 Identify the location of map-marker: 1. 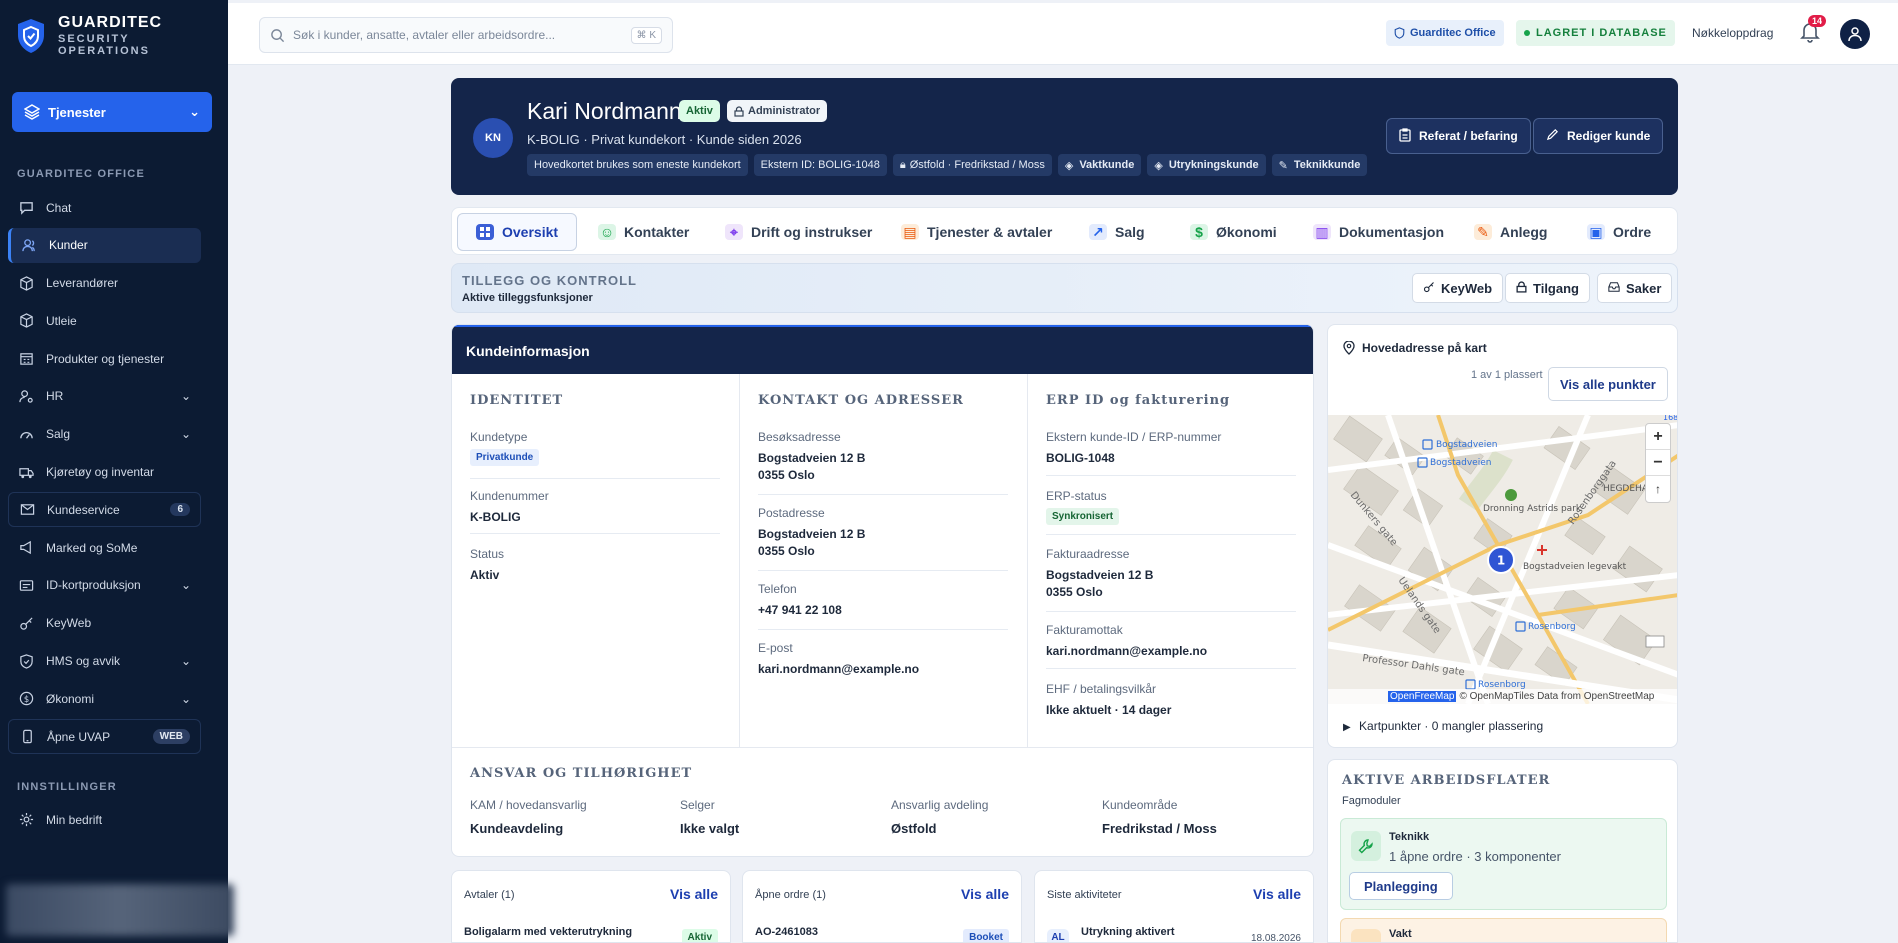
(1501, 560).